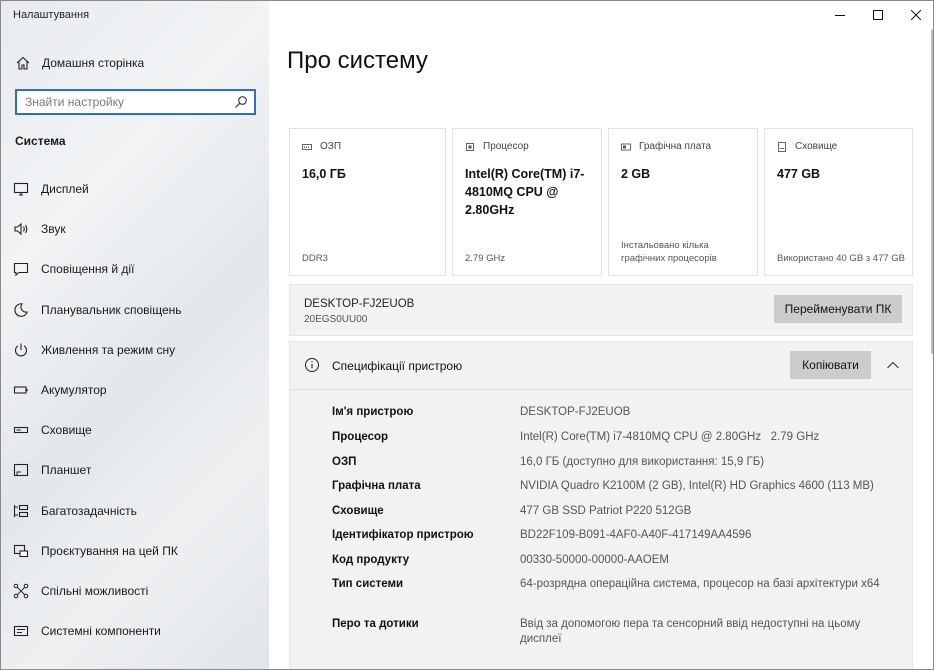 The width and height of the screenshot is (934, 670). Describe the element at coordinates (506, 146) in the screenshot. I see `card-label: Процесор` at that location.